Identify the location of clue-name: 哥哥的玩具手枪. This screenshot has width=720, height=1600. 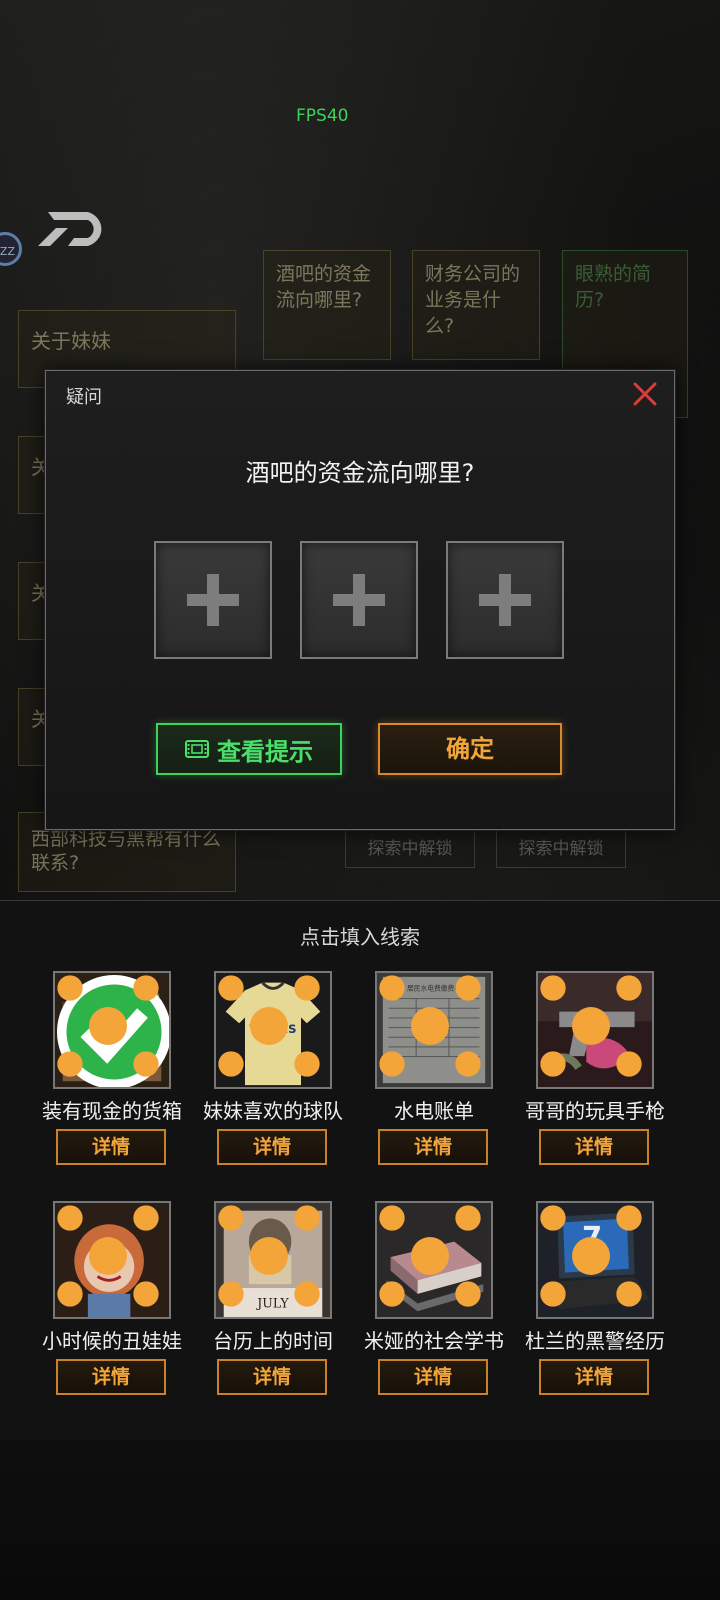
(595, 1111).